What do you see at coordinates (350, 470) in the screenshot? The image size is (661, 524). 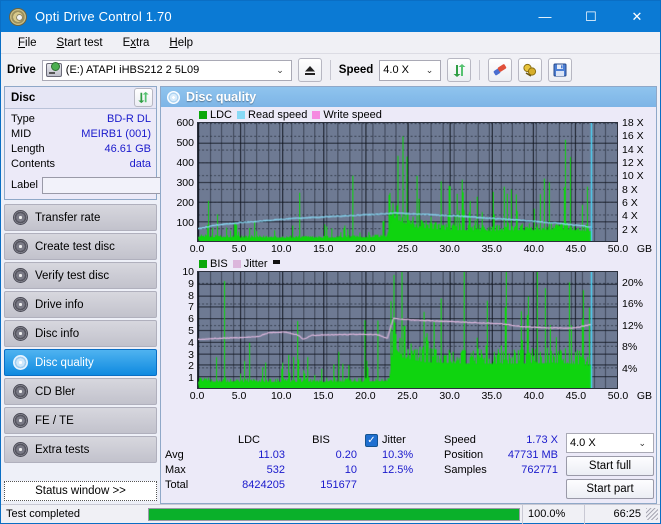 I see `stats-bis-max: 10` at bounding box center [350, 470].